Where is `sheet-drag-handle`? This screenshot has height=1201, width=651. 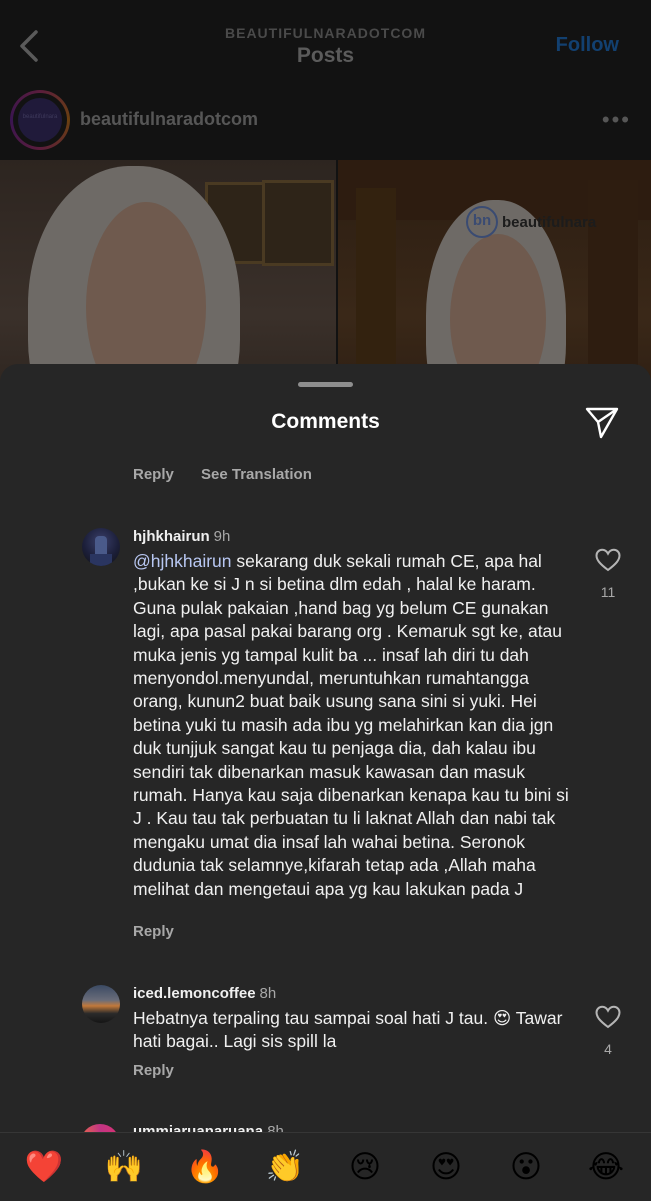
sheet-drag-handle is located at coordinates (325, 384).